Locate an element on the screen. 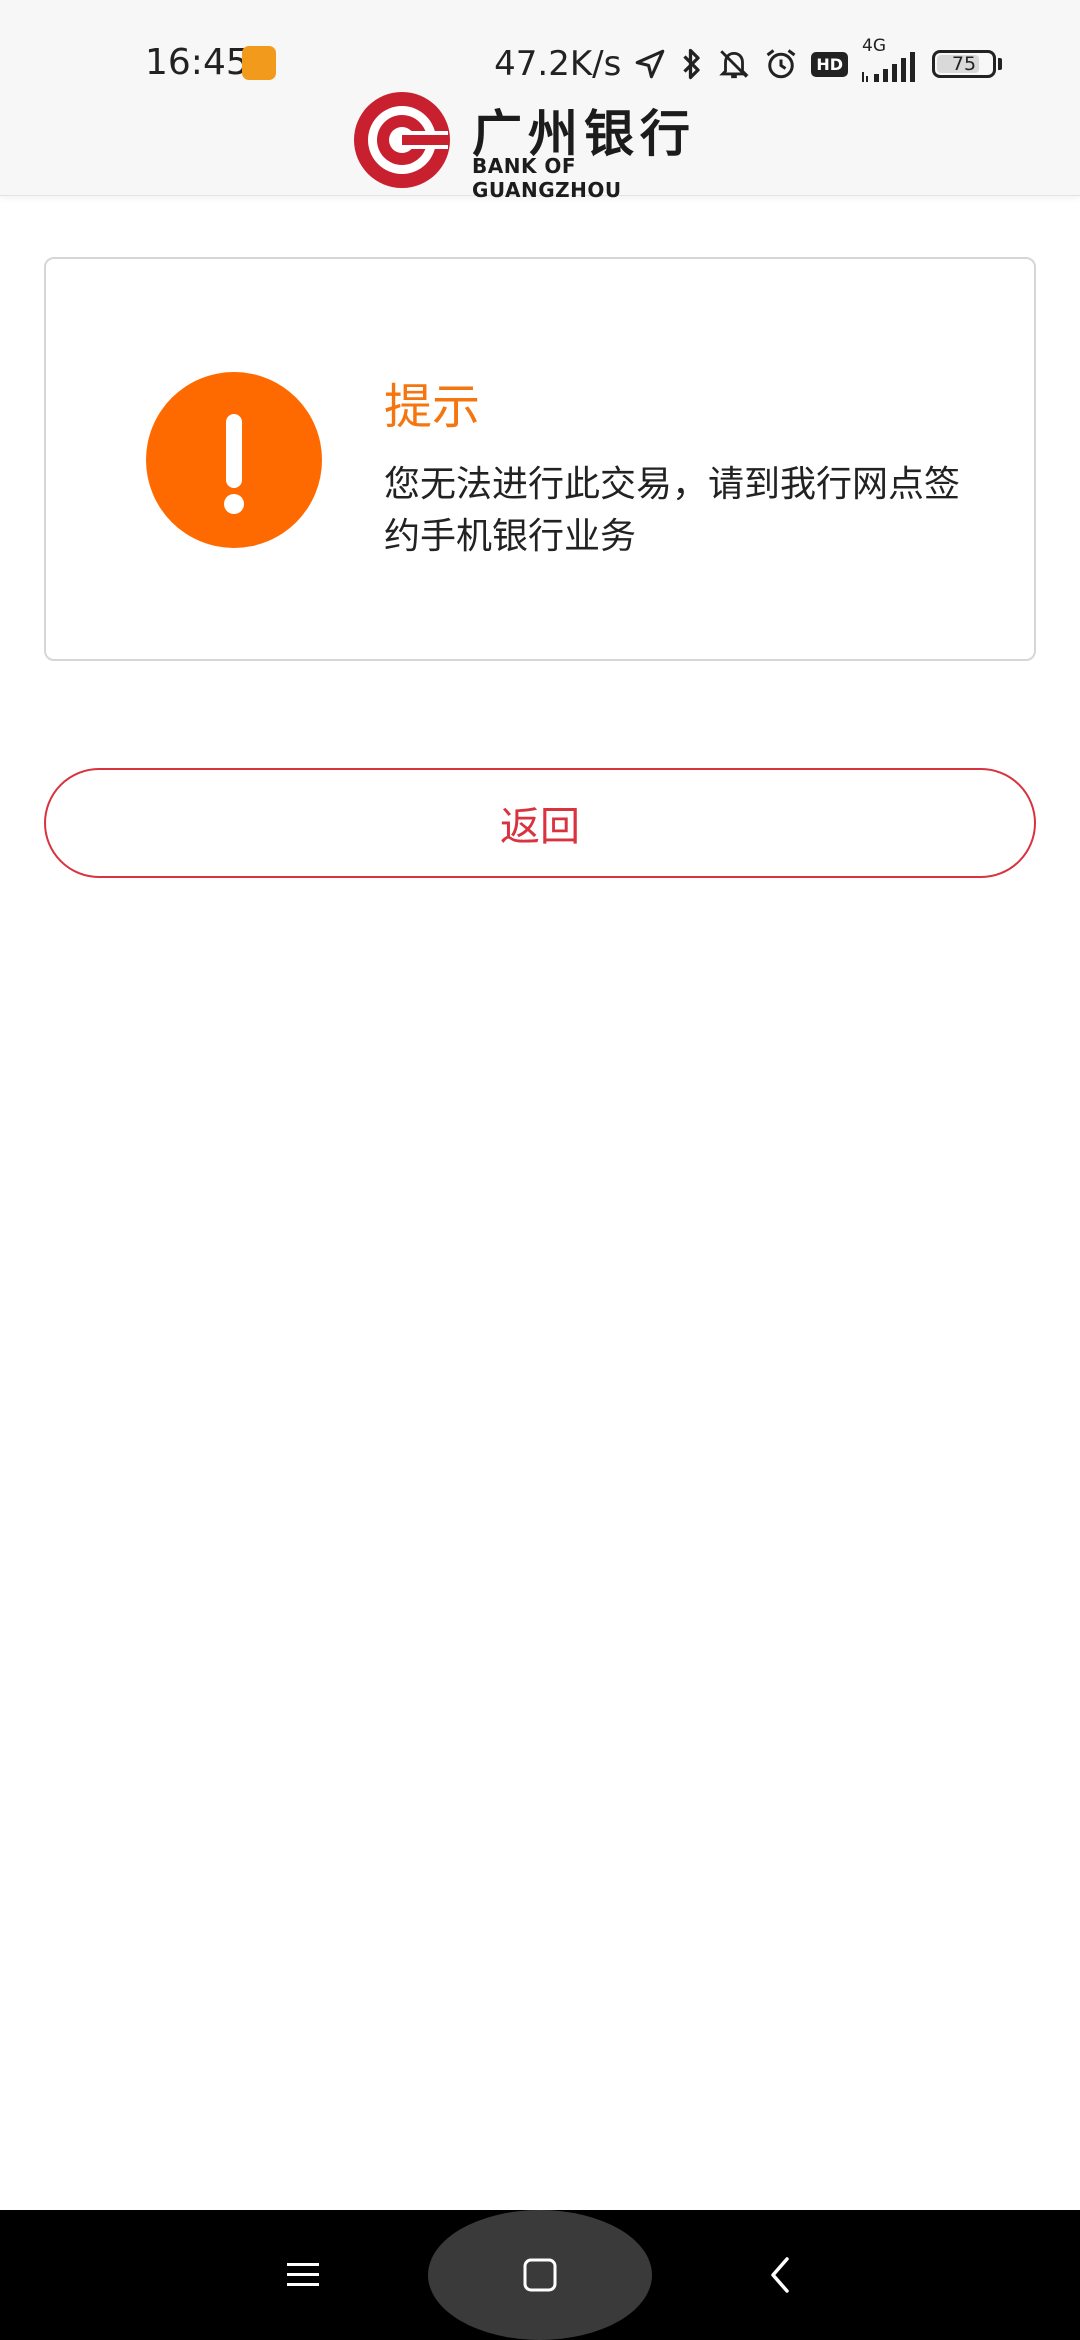 The width and height of the screenshot is (1080, 2340). alarm-icon is located at coordinates (781, 64).